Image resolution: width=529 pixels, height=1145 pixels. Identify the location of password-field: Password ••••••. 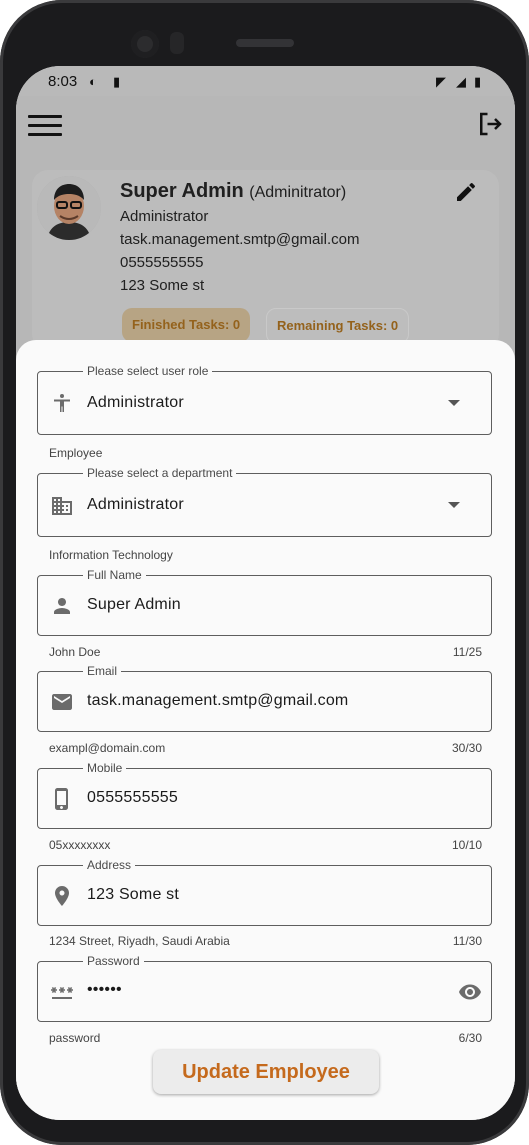
(264, 988).